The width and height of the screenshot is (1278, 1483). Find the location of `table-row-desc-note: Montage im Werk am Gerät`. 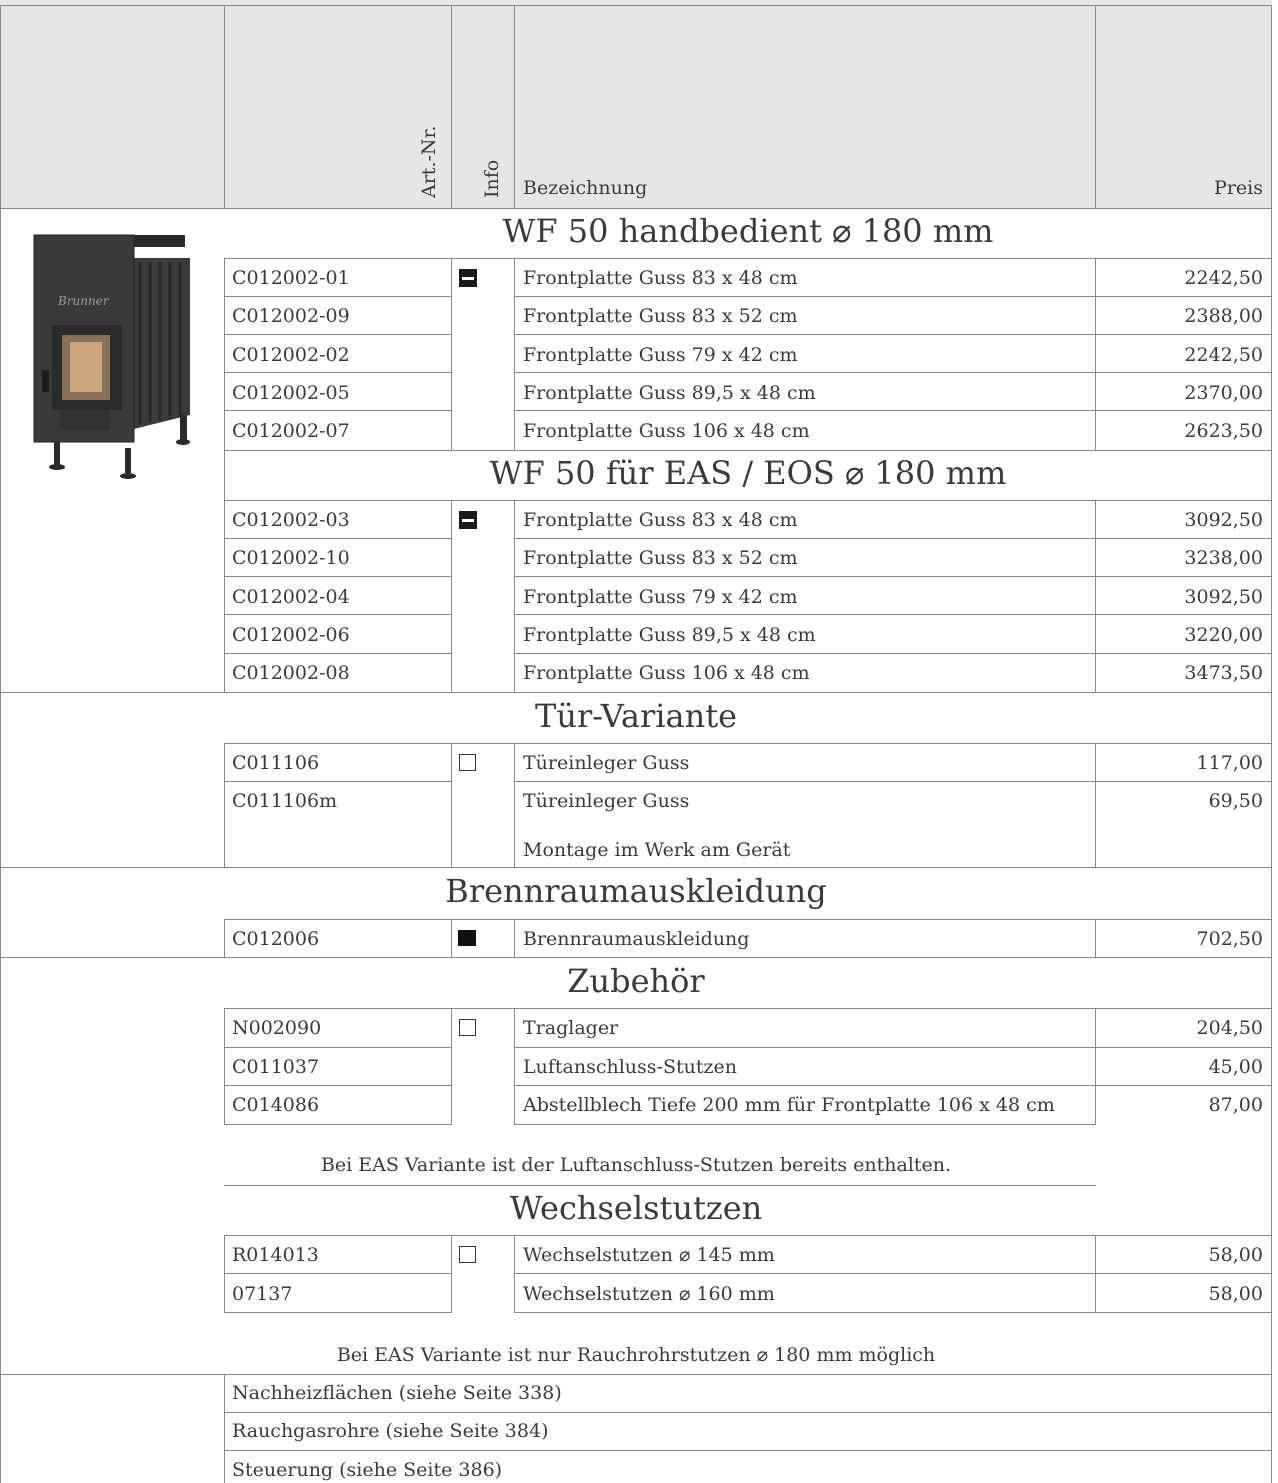

table-row-desc-note: Montage im Werk am Gerät is located at coordinates (657, 850).